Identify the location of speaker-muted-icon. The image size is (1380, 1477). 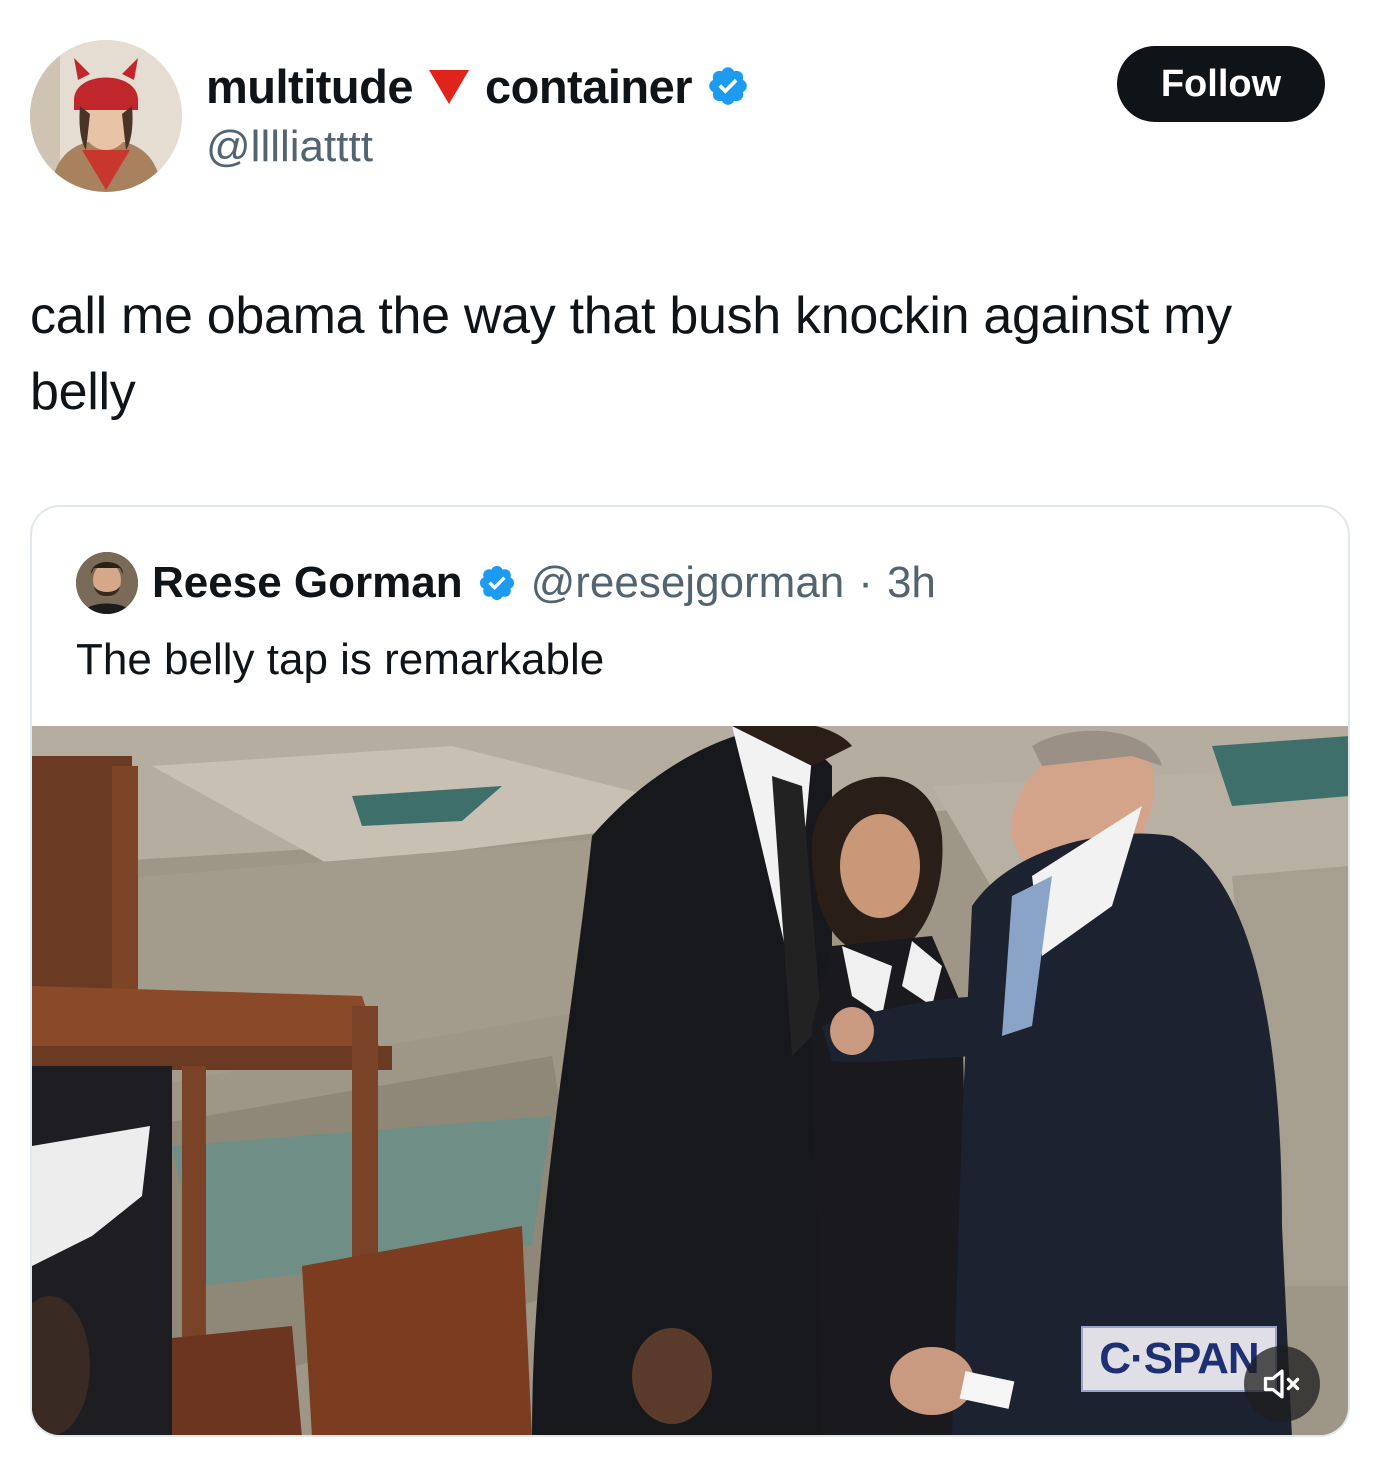
(1281, 1384).